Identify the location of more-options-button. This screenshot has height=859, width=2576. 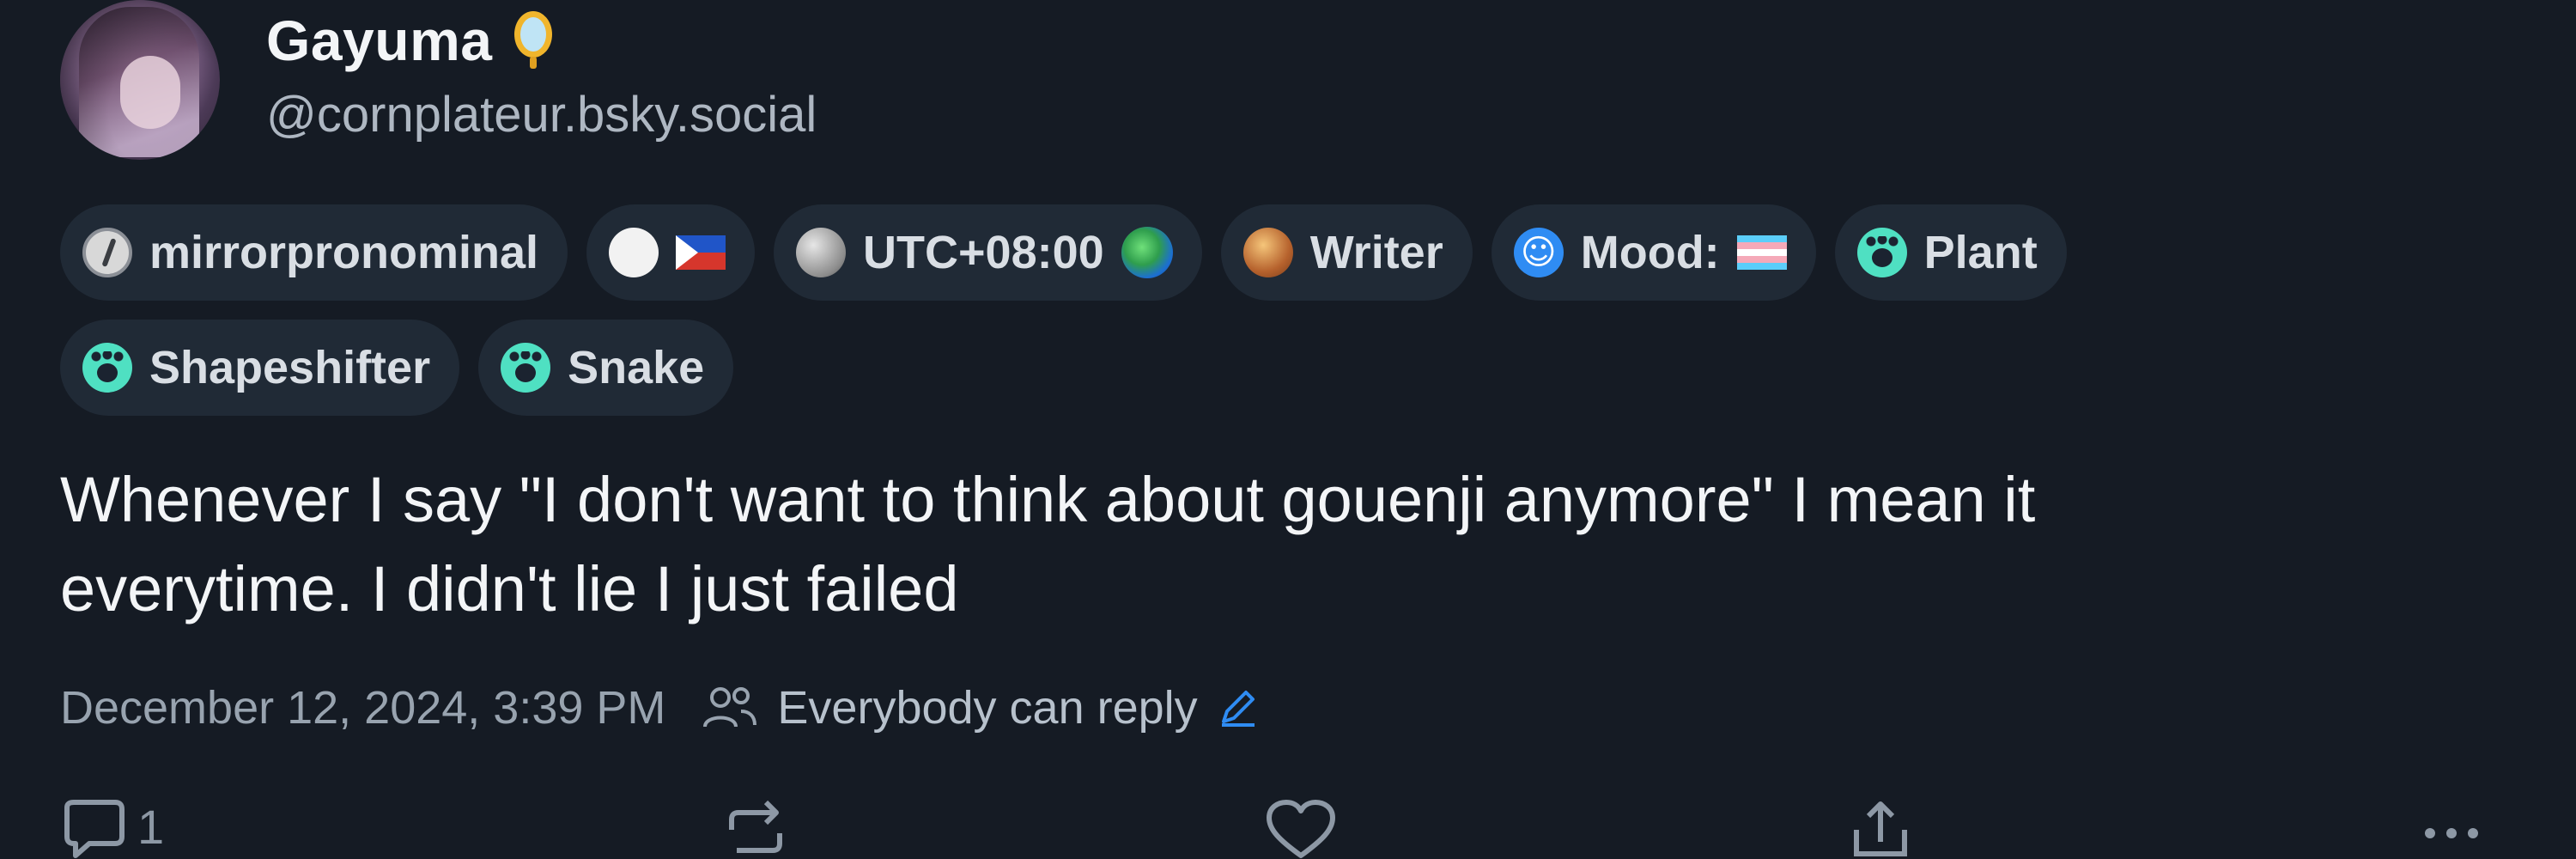
(2451, 829).